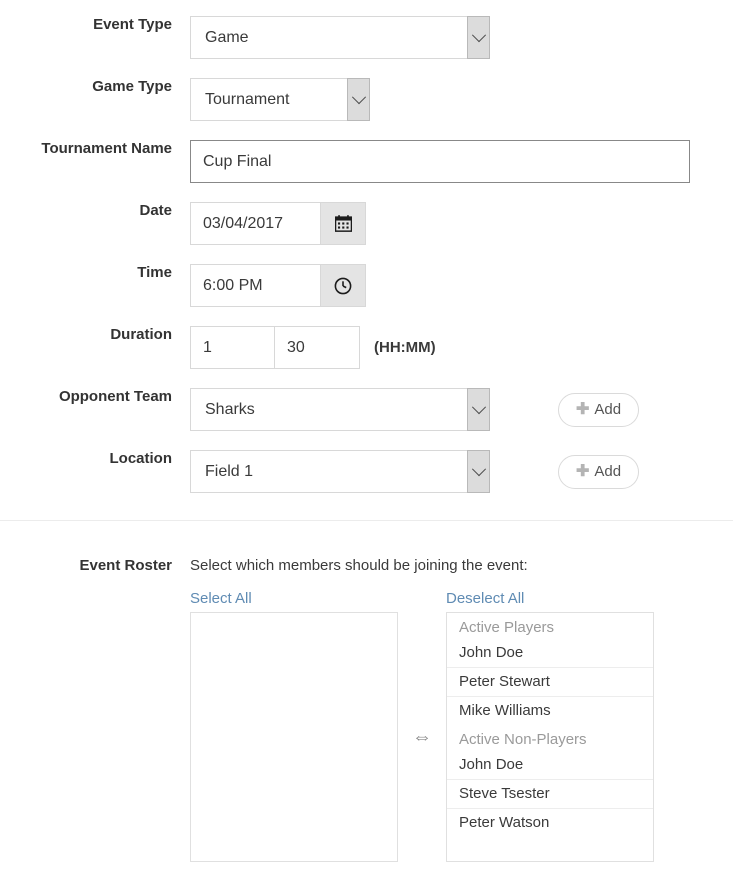  What do you see at coordinates (232, 347) in the screenshot?
I see `duration-hours-input` at bounding box center [232, 347].